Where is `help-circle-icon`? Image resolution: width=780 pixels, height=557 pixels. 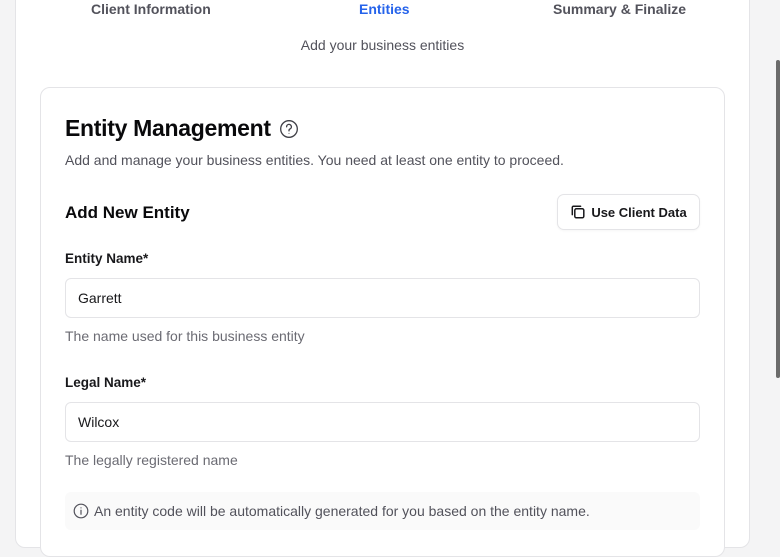
help-circle-icon is located at coordinates (289, 129).